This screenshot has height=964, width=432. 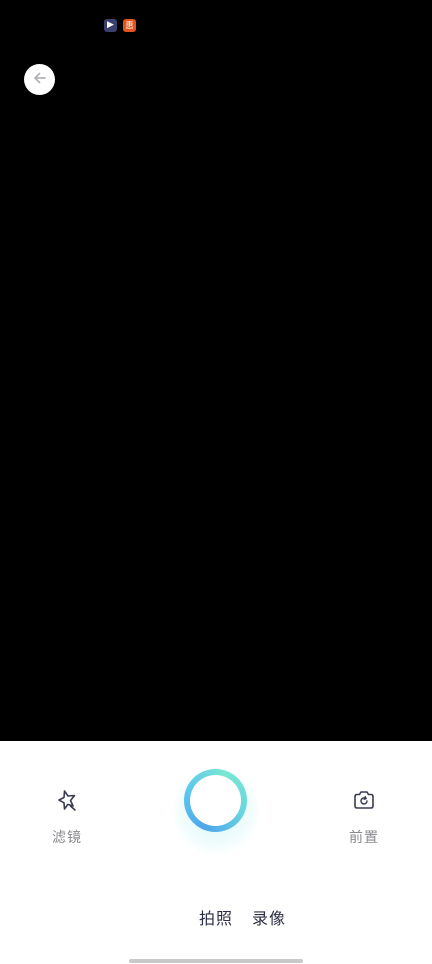 I want to click on video-app-icon: ▶, so click(x=110, y=25).